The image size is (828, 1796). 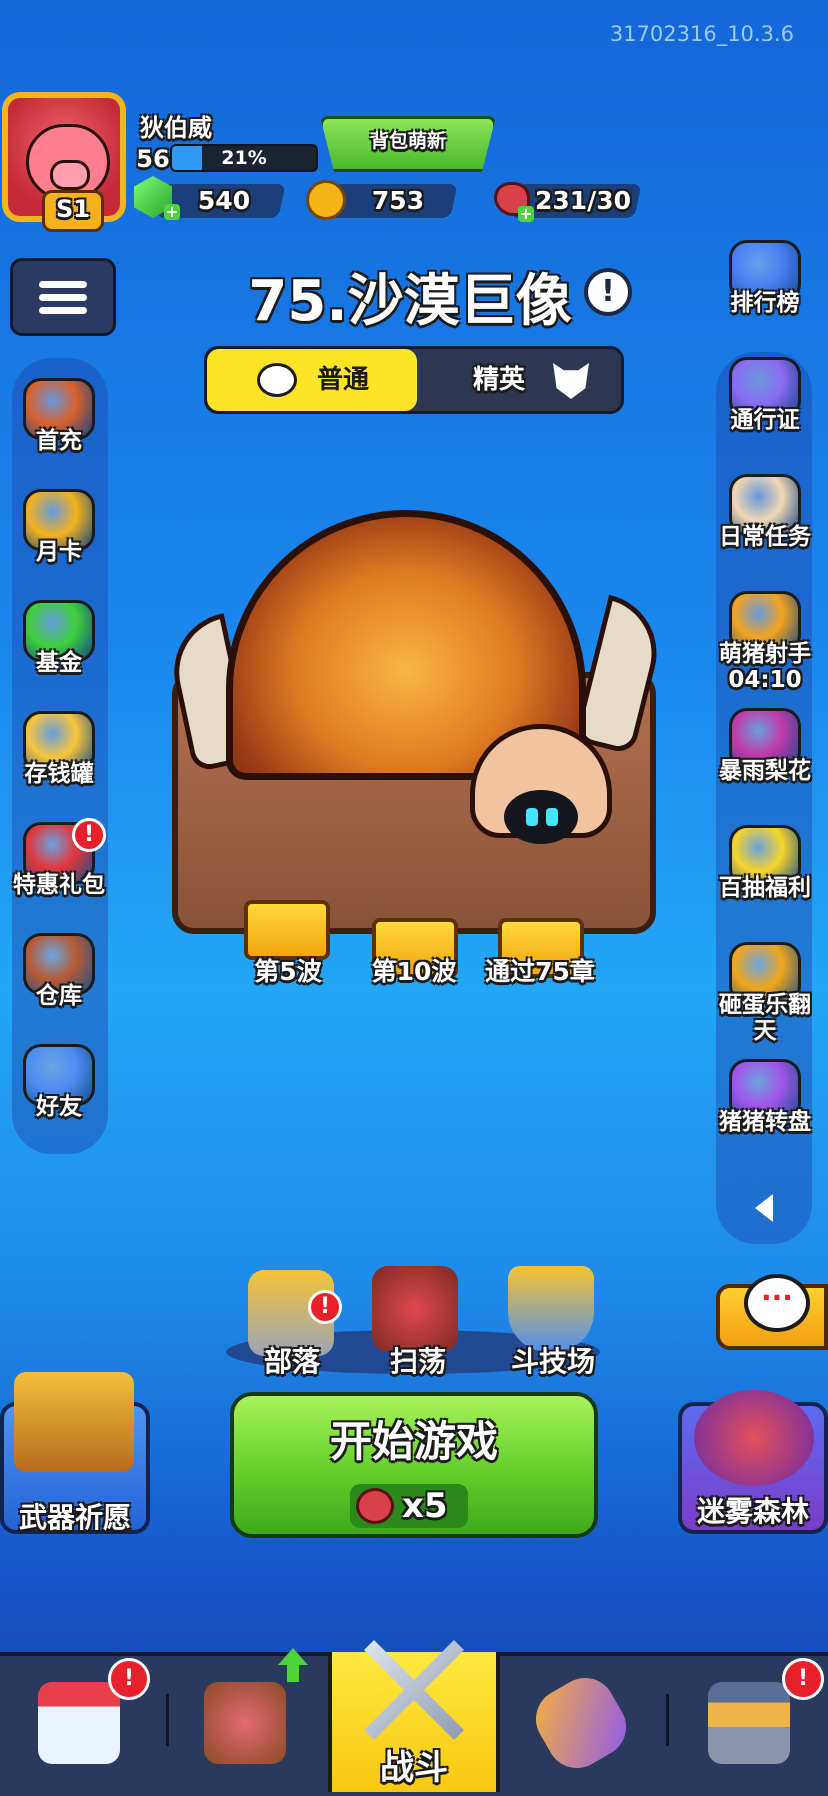 I want to click on mode-elite-tab: 精英, so click(x=519, y=380).